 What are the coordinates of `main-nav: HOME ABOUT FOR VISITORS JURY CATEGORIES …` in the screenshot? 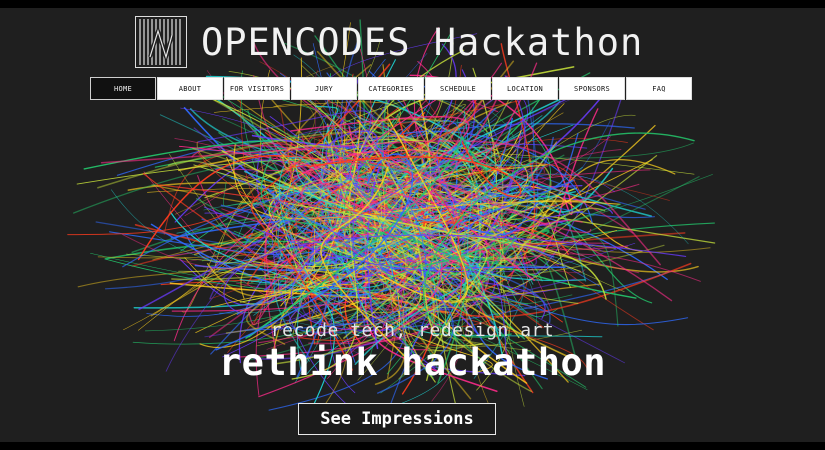 It's located at (391, 88).